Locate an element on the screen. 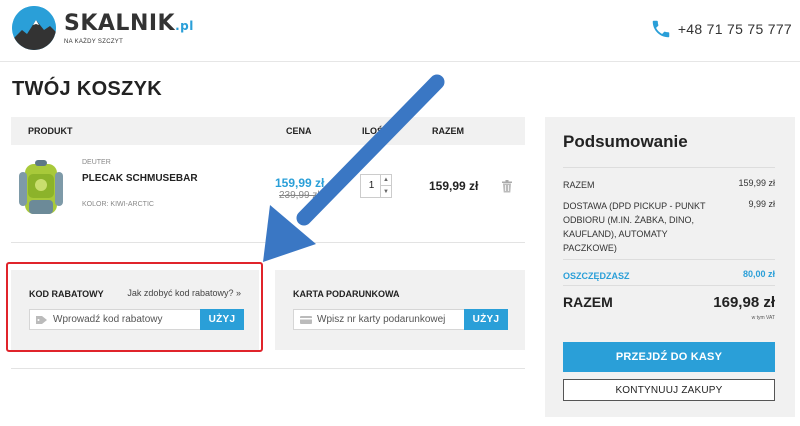  phone-icon is located at coordinates (661, 29).